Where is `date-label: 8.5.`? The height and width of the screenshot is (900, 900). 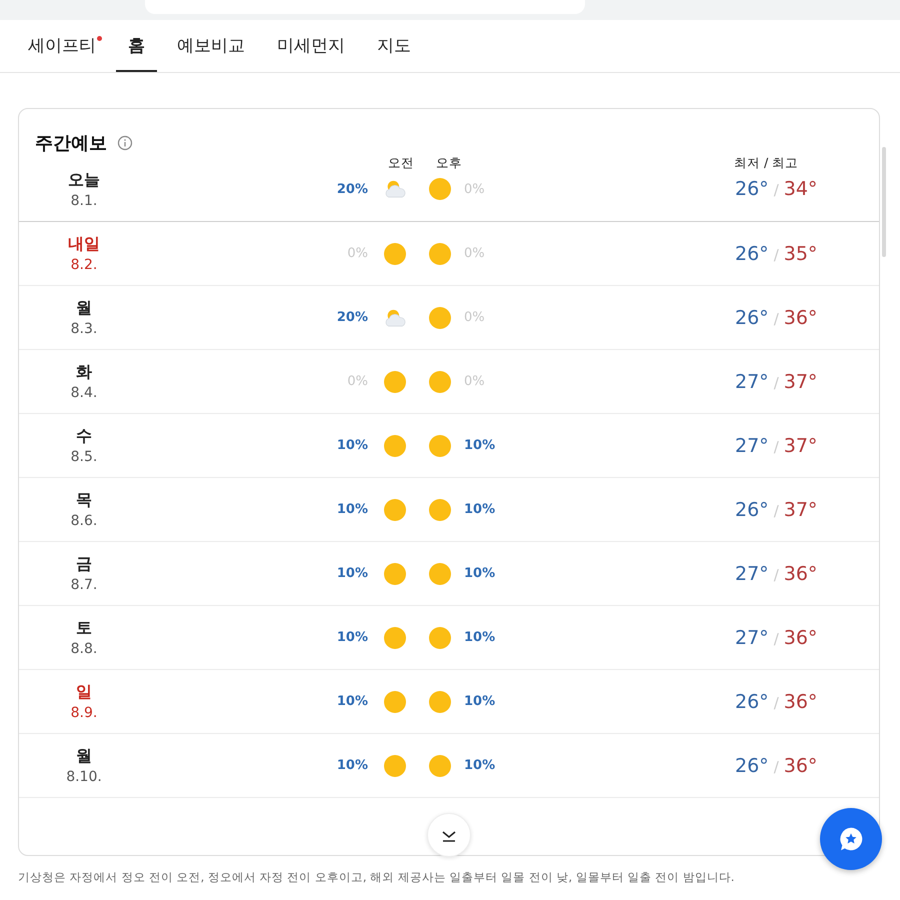
date-label: 8.5. is located at coordinates (84, 457).